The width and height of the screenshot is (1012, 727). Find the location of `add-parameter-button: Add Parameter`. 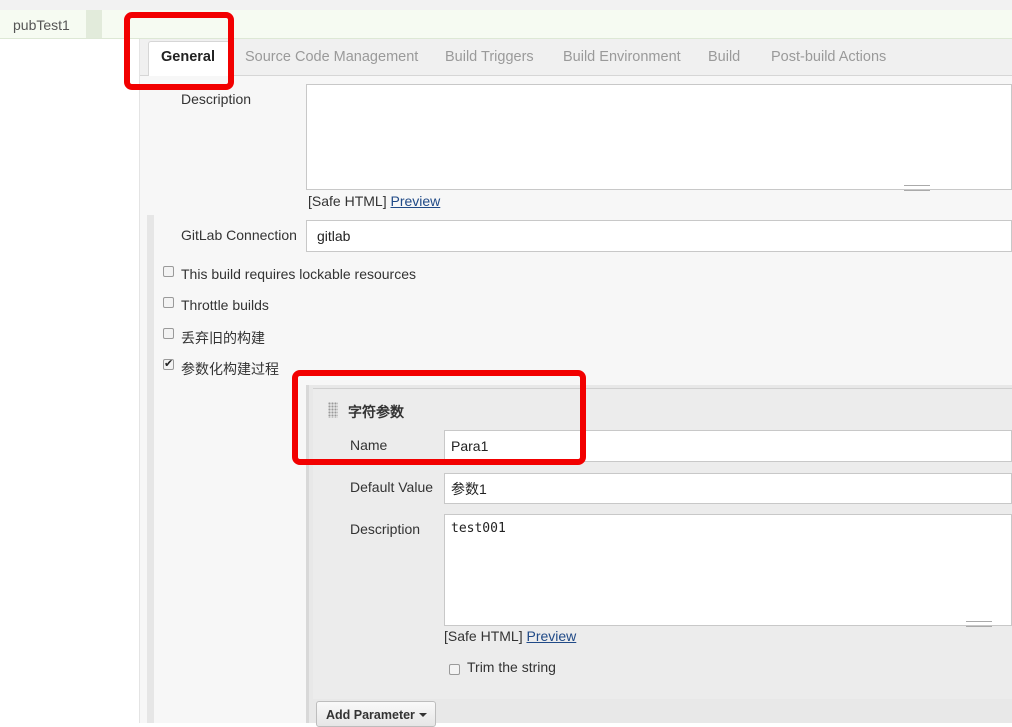

add-parameter-button: Add Parameter is located at coordinates (376, 714).